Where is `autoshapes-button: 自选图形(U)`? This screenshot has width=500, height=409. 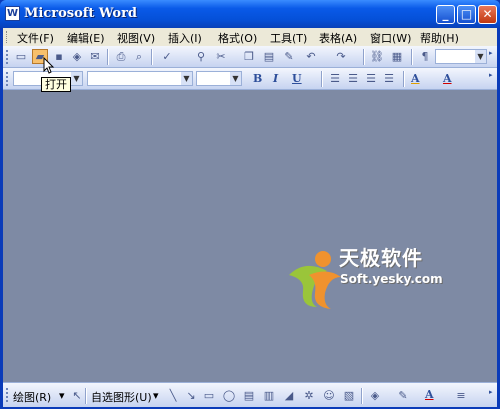 autoshapes-button: 自选图形(U) is located at coordinates (121, 397).